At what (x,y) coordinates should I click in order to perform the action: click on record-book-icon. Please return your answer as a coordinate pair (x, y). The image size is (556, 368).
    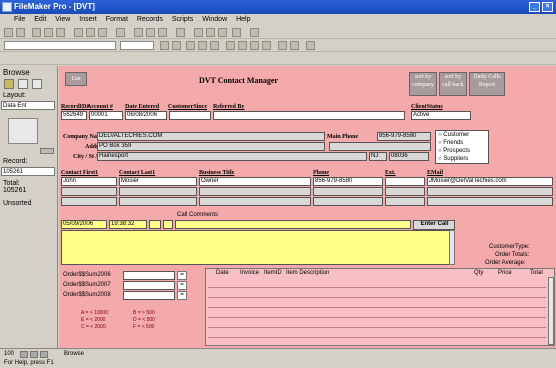
    Looking at the image, I should click on (23, 131).